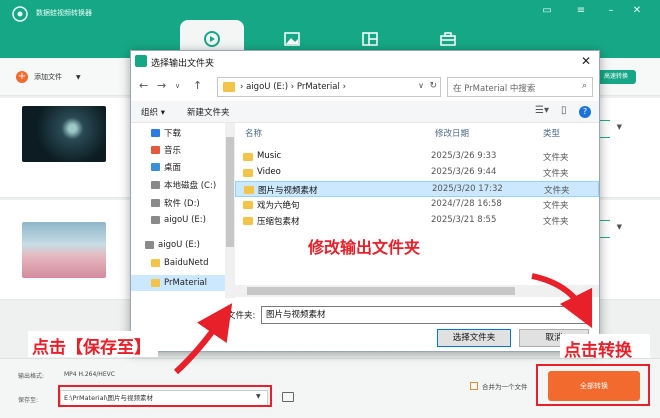 This screenshot has width=660, height=418. What do you see at coordinates (585, 112) in the screenshot?
I see `help-icon: ?` at bounding box center [585, 112].